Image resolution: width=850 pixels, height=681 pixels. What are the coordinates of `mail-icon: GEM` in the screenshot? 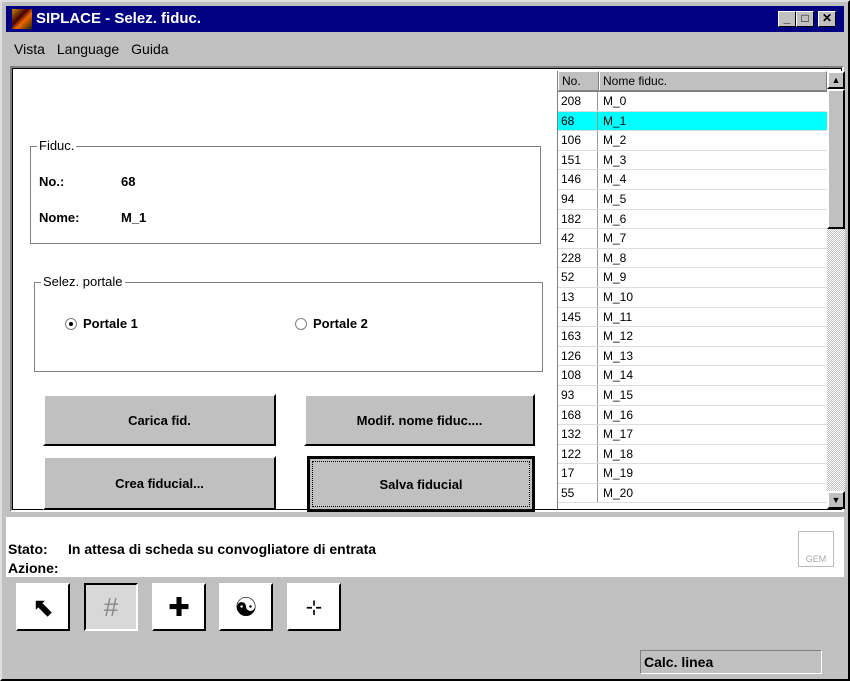 It's located at (816, 549).